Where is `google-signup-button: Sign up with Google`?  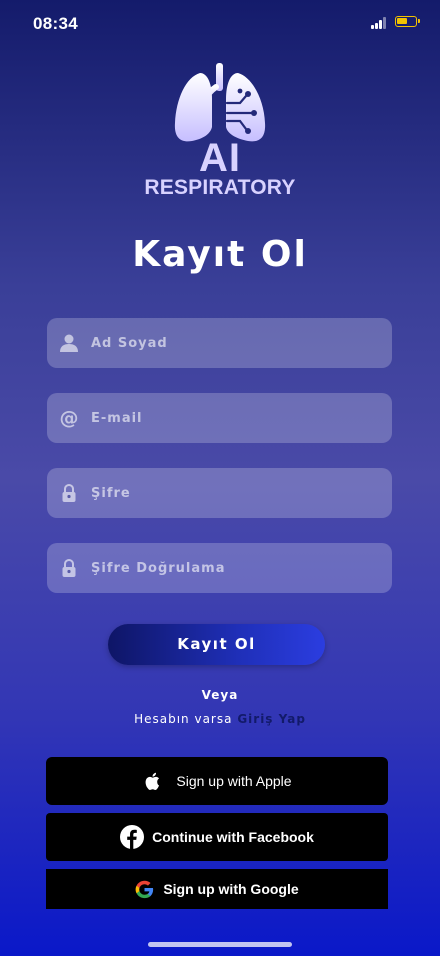
google-signup-button: Sign up with Google is located at coordinates (217, 889).